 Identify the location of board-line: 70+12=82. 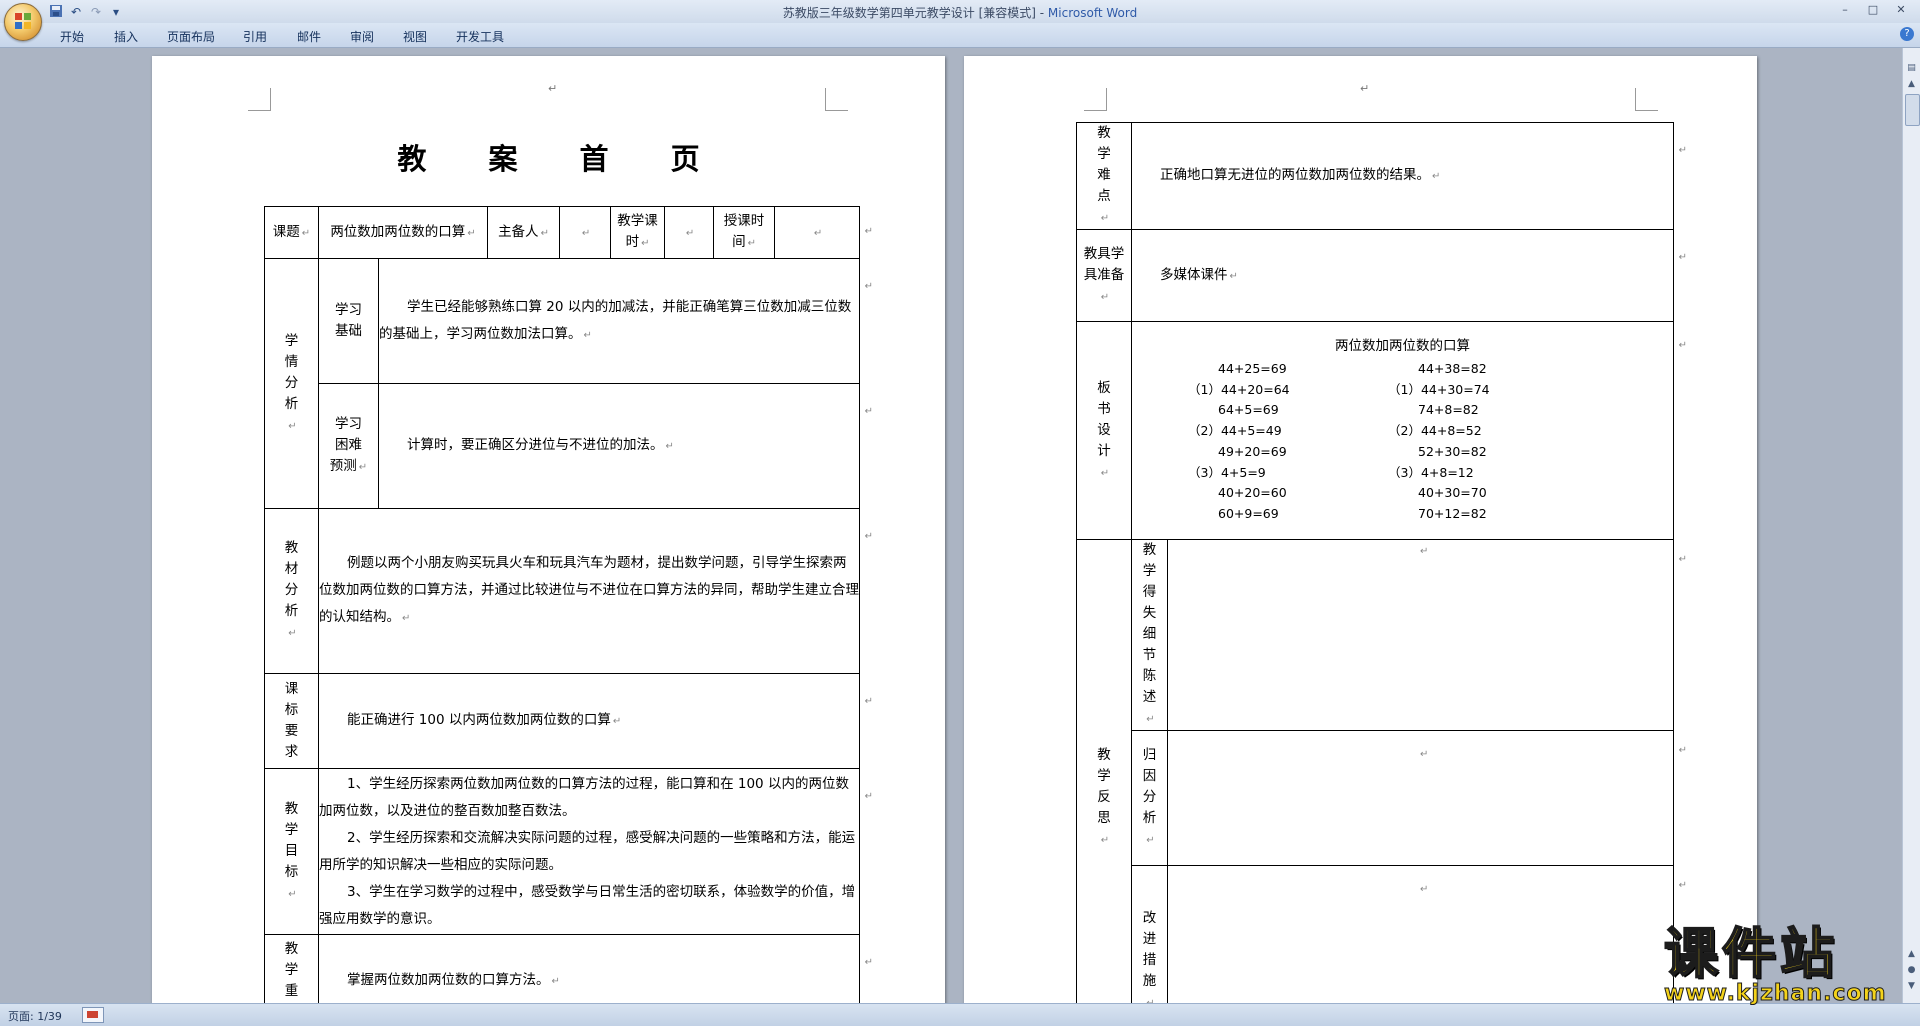
(1452, 514).